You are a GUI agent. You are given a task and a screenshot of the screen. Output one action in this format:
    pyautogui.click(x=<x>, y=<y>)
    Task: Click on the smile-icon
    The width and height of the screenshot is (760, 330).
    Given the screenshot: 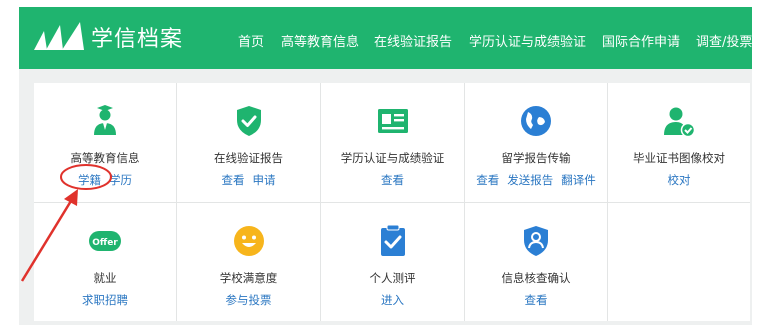 What is the action you would take?
    pyautogui.click(x=248, y=241)
    